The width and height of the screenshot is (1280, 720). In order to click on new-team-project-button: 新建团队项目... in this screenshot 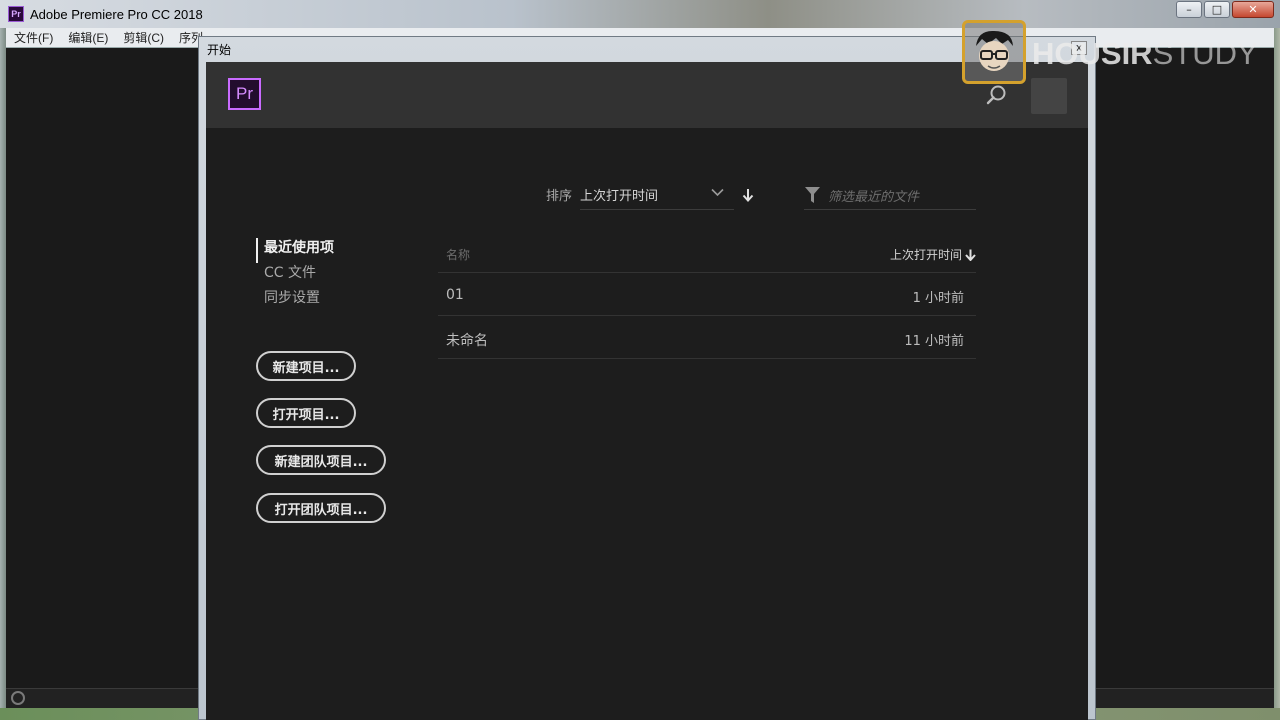, I will do `click(321, 460)`.